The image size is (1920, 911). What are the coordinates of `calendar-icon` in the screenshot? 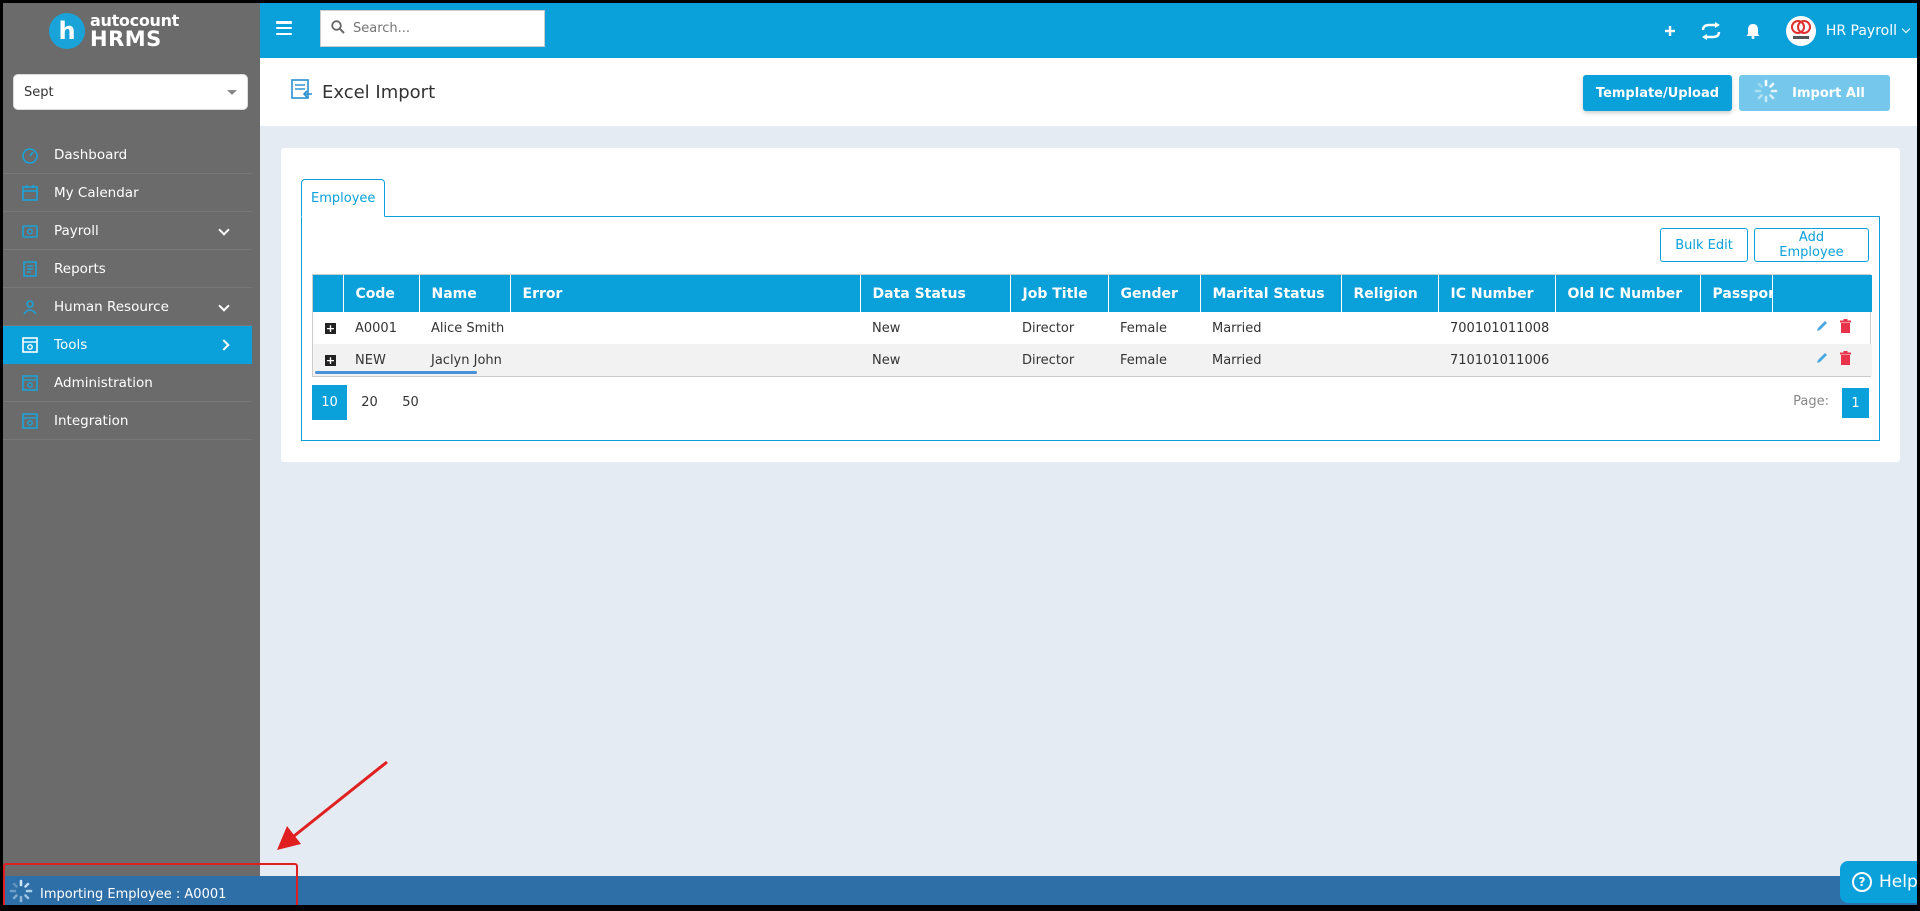 It's located at (30, 193).